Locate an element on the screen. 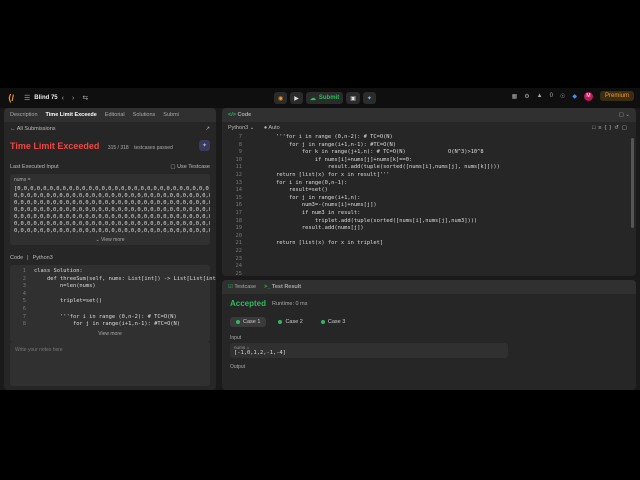 The image size is (640, 480). last-input-label: Last Executed Input is located at coordinates (34, 167).